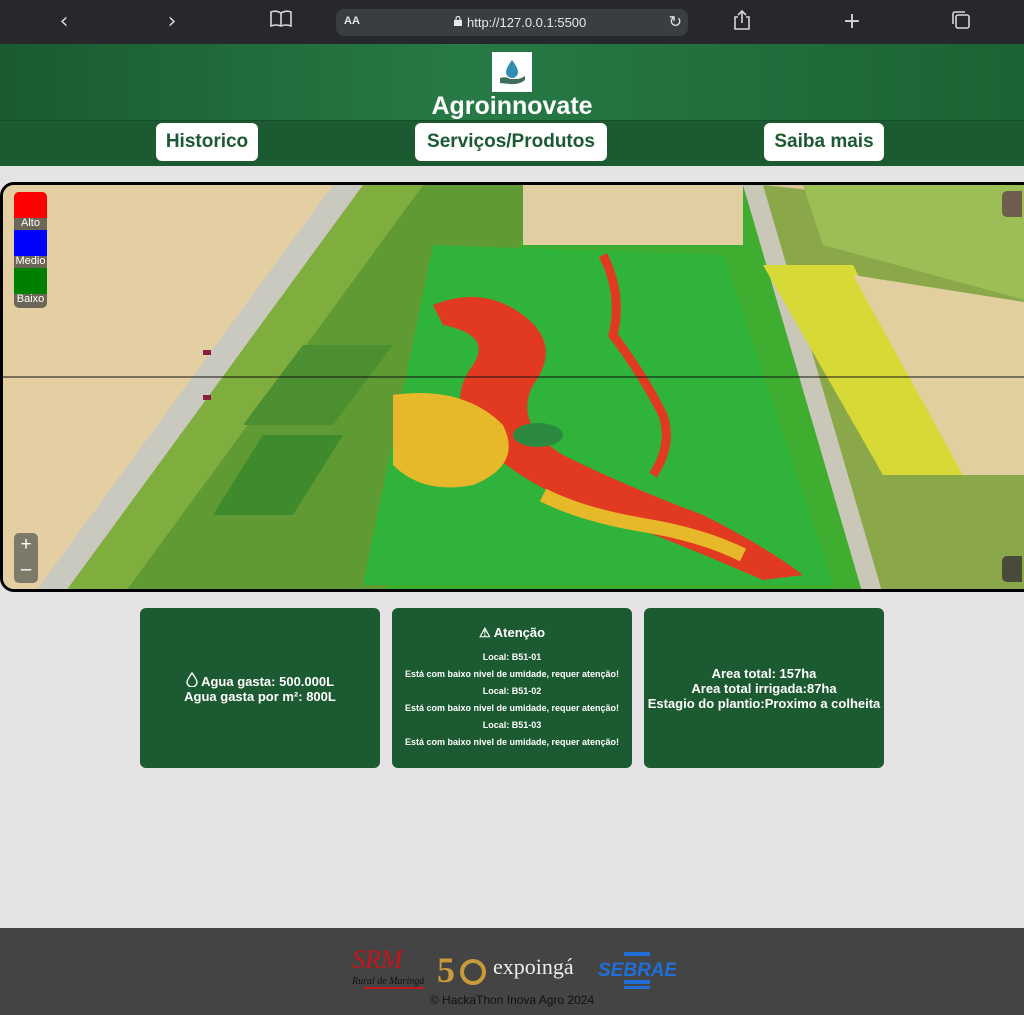 The width and height of the screenshot is (1024, 1015). I want to click on nav-historico-button: Historico, so click(207, 142).